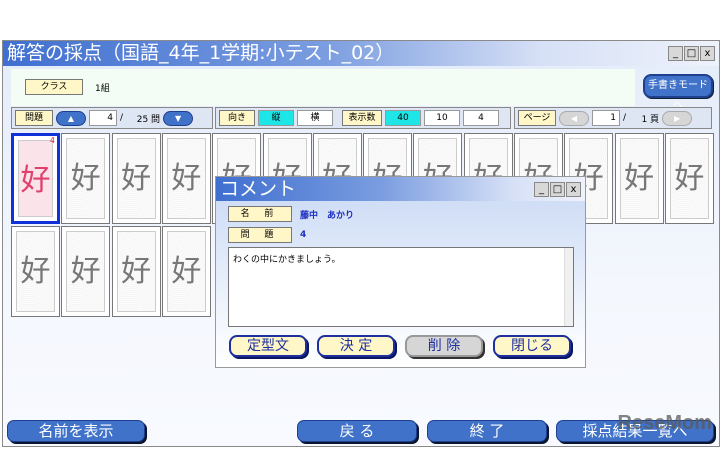 The height and width of the screenshot is (449, 722). What do you see at coordinates (574, 118) in the screenshot?
I see `page-prev-button: ◀` at bounding box center [574, 118].